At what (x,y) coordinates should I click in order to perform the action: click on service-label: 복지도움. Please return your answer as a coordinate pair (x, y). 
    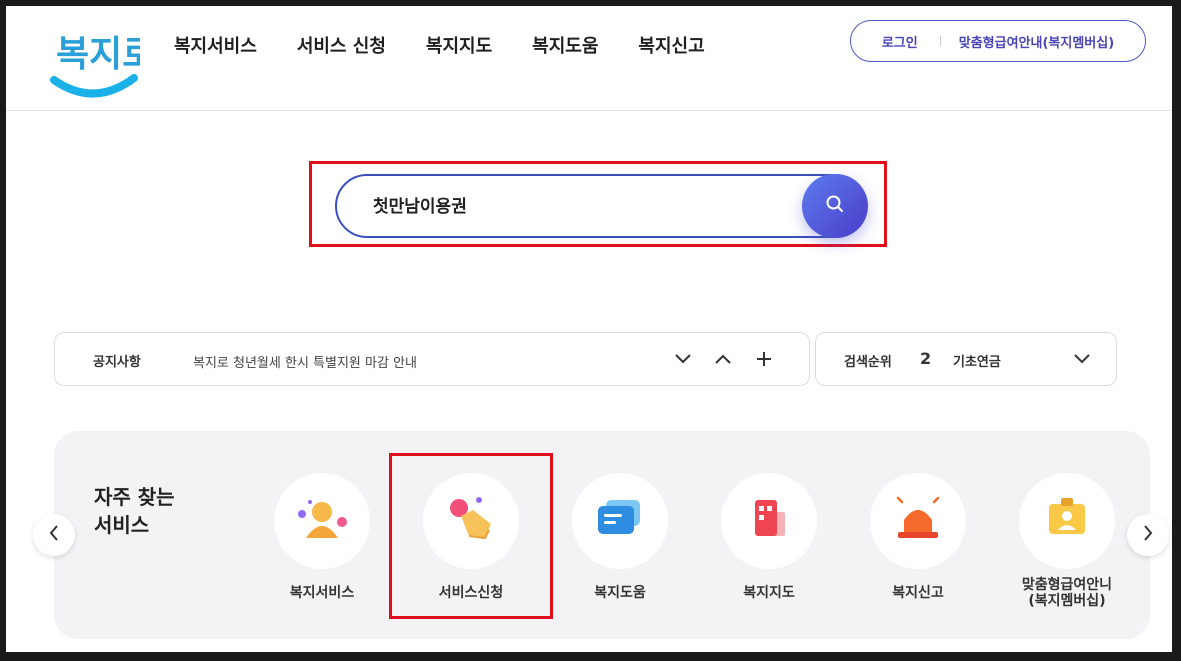
    Looking at the image, I should click on (620, 593).